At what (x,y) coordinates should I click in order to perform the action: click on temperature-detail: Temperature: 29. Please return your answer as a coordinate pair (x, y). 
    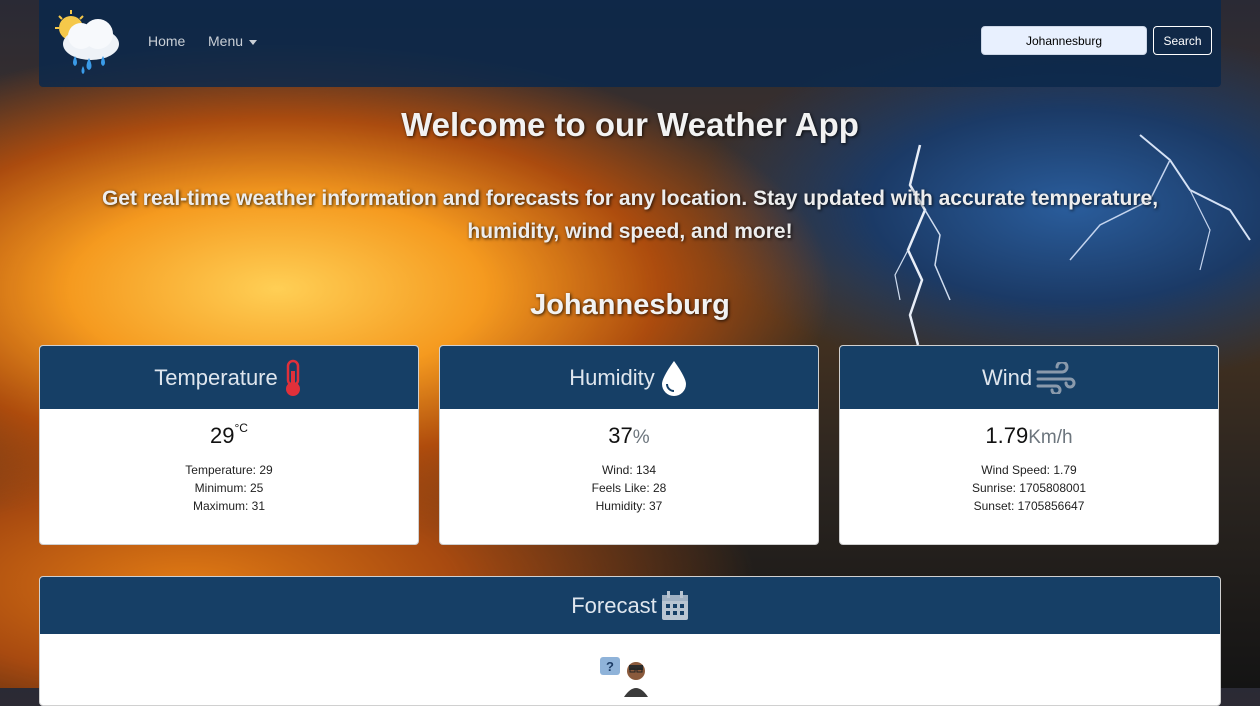
    Looking at the image, I should click on (229, 470).